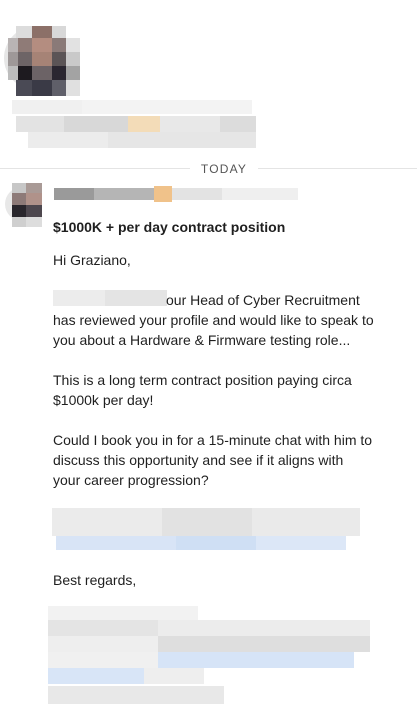 The image size is (417, 719). Describe the element at coordinates (207, 530) in the screenshot. I see `redacted-link` at that location.